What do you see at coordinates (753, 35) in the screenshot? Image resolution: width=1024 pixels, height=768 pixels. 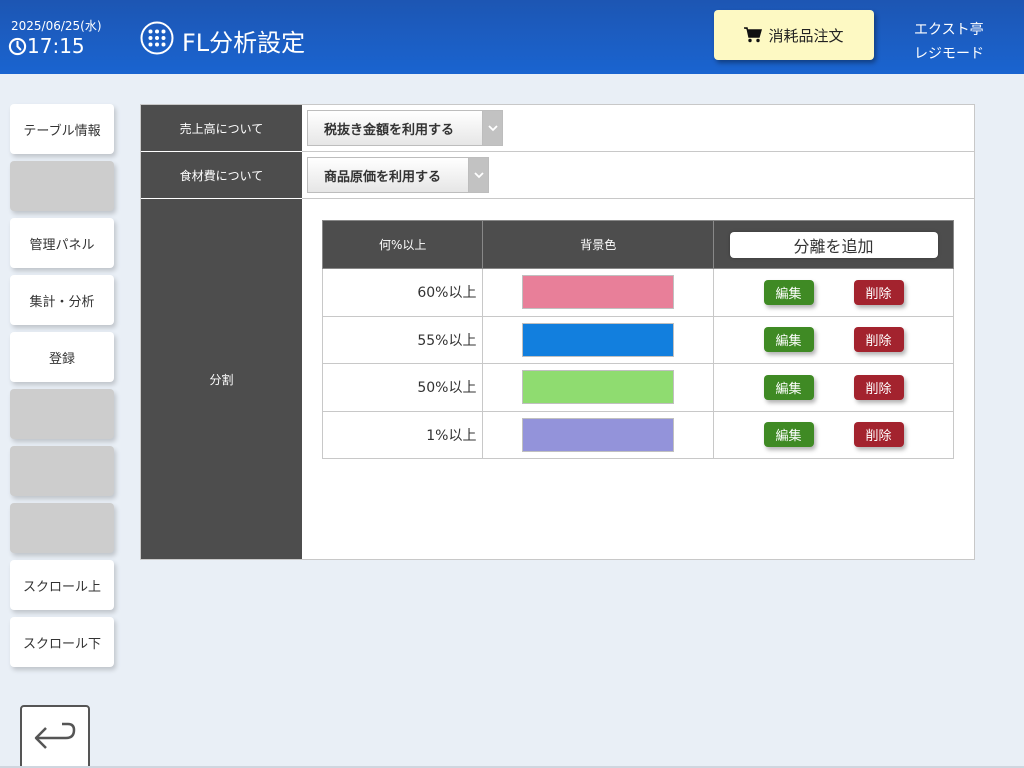 I see `cart-icon` at bounding box center [753, 35].